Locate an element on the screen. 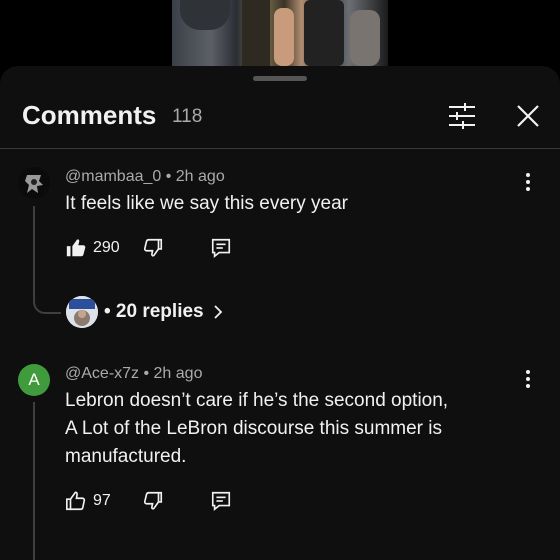 The image size is (560, 560). like-count: 97 is located at coordinates (102, 500).